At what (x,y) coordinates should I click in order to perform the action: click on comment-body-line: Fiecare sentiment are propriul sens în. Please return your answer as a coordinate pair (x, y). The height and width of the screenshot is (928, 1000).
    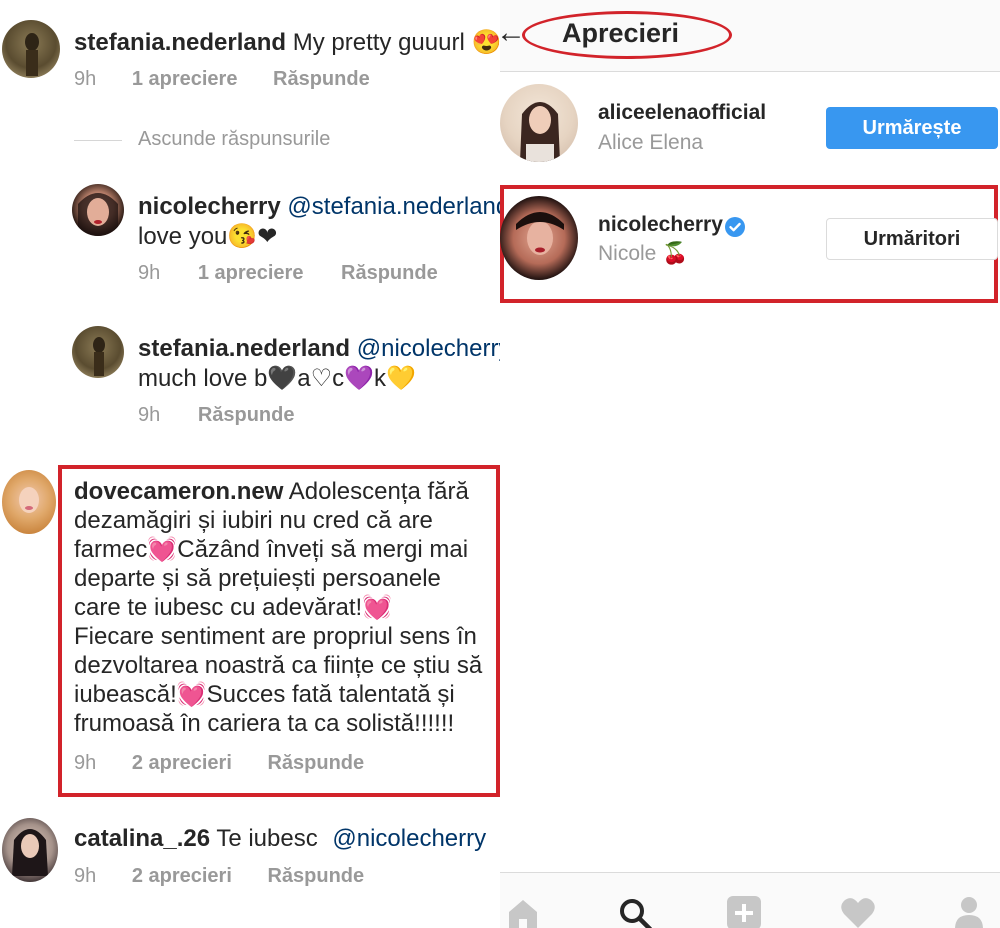
    Looking at the image, I should click on (275, 636).